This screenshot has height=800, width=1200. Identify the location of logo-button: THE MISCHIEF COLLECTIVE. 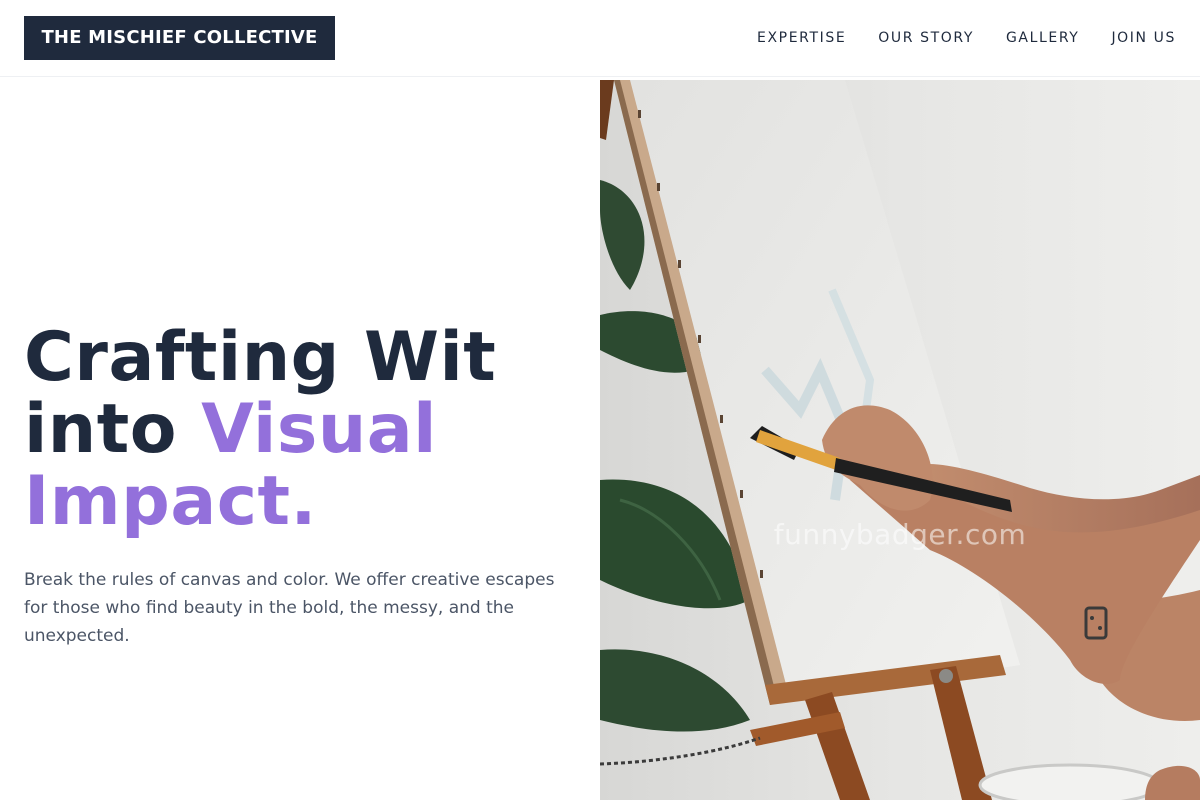
(179, 38).